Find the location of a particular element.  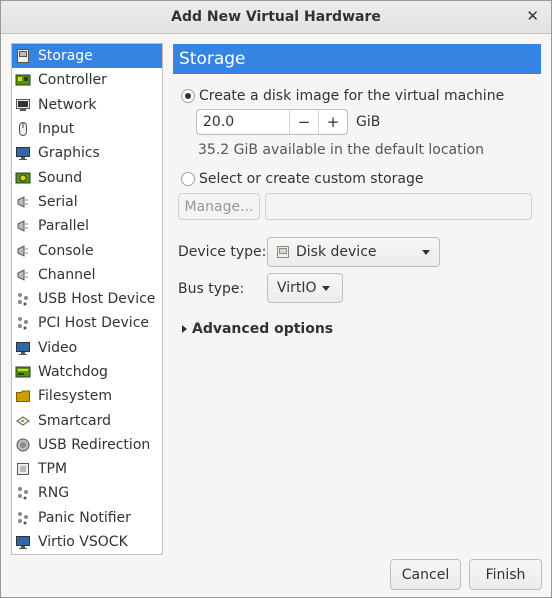

sidebar-item-label: RNG is located at coordinates (54, 493).